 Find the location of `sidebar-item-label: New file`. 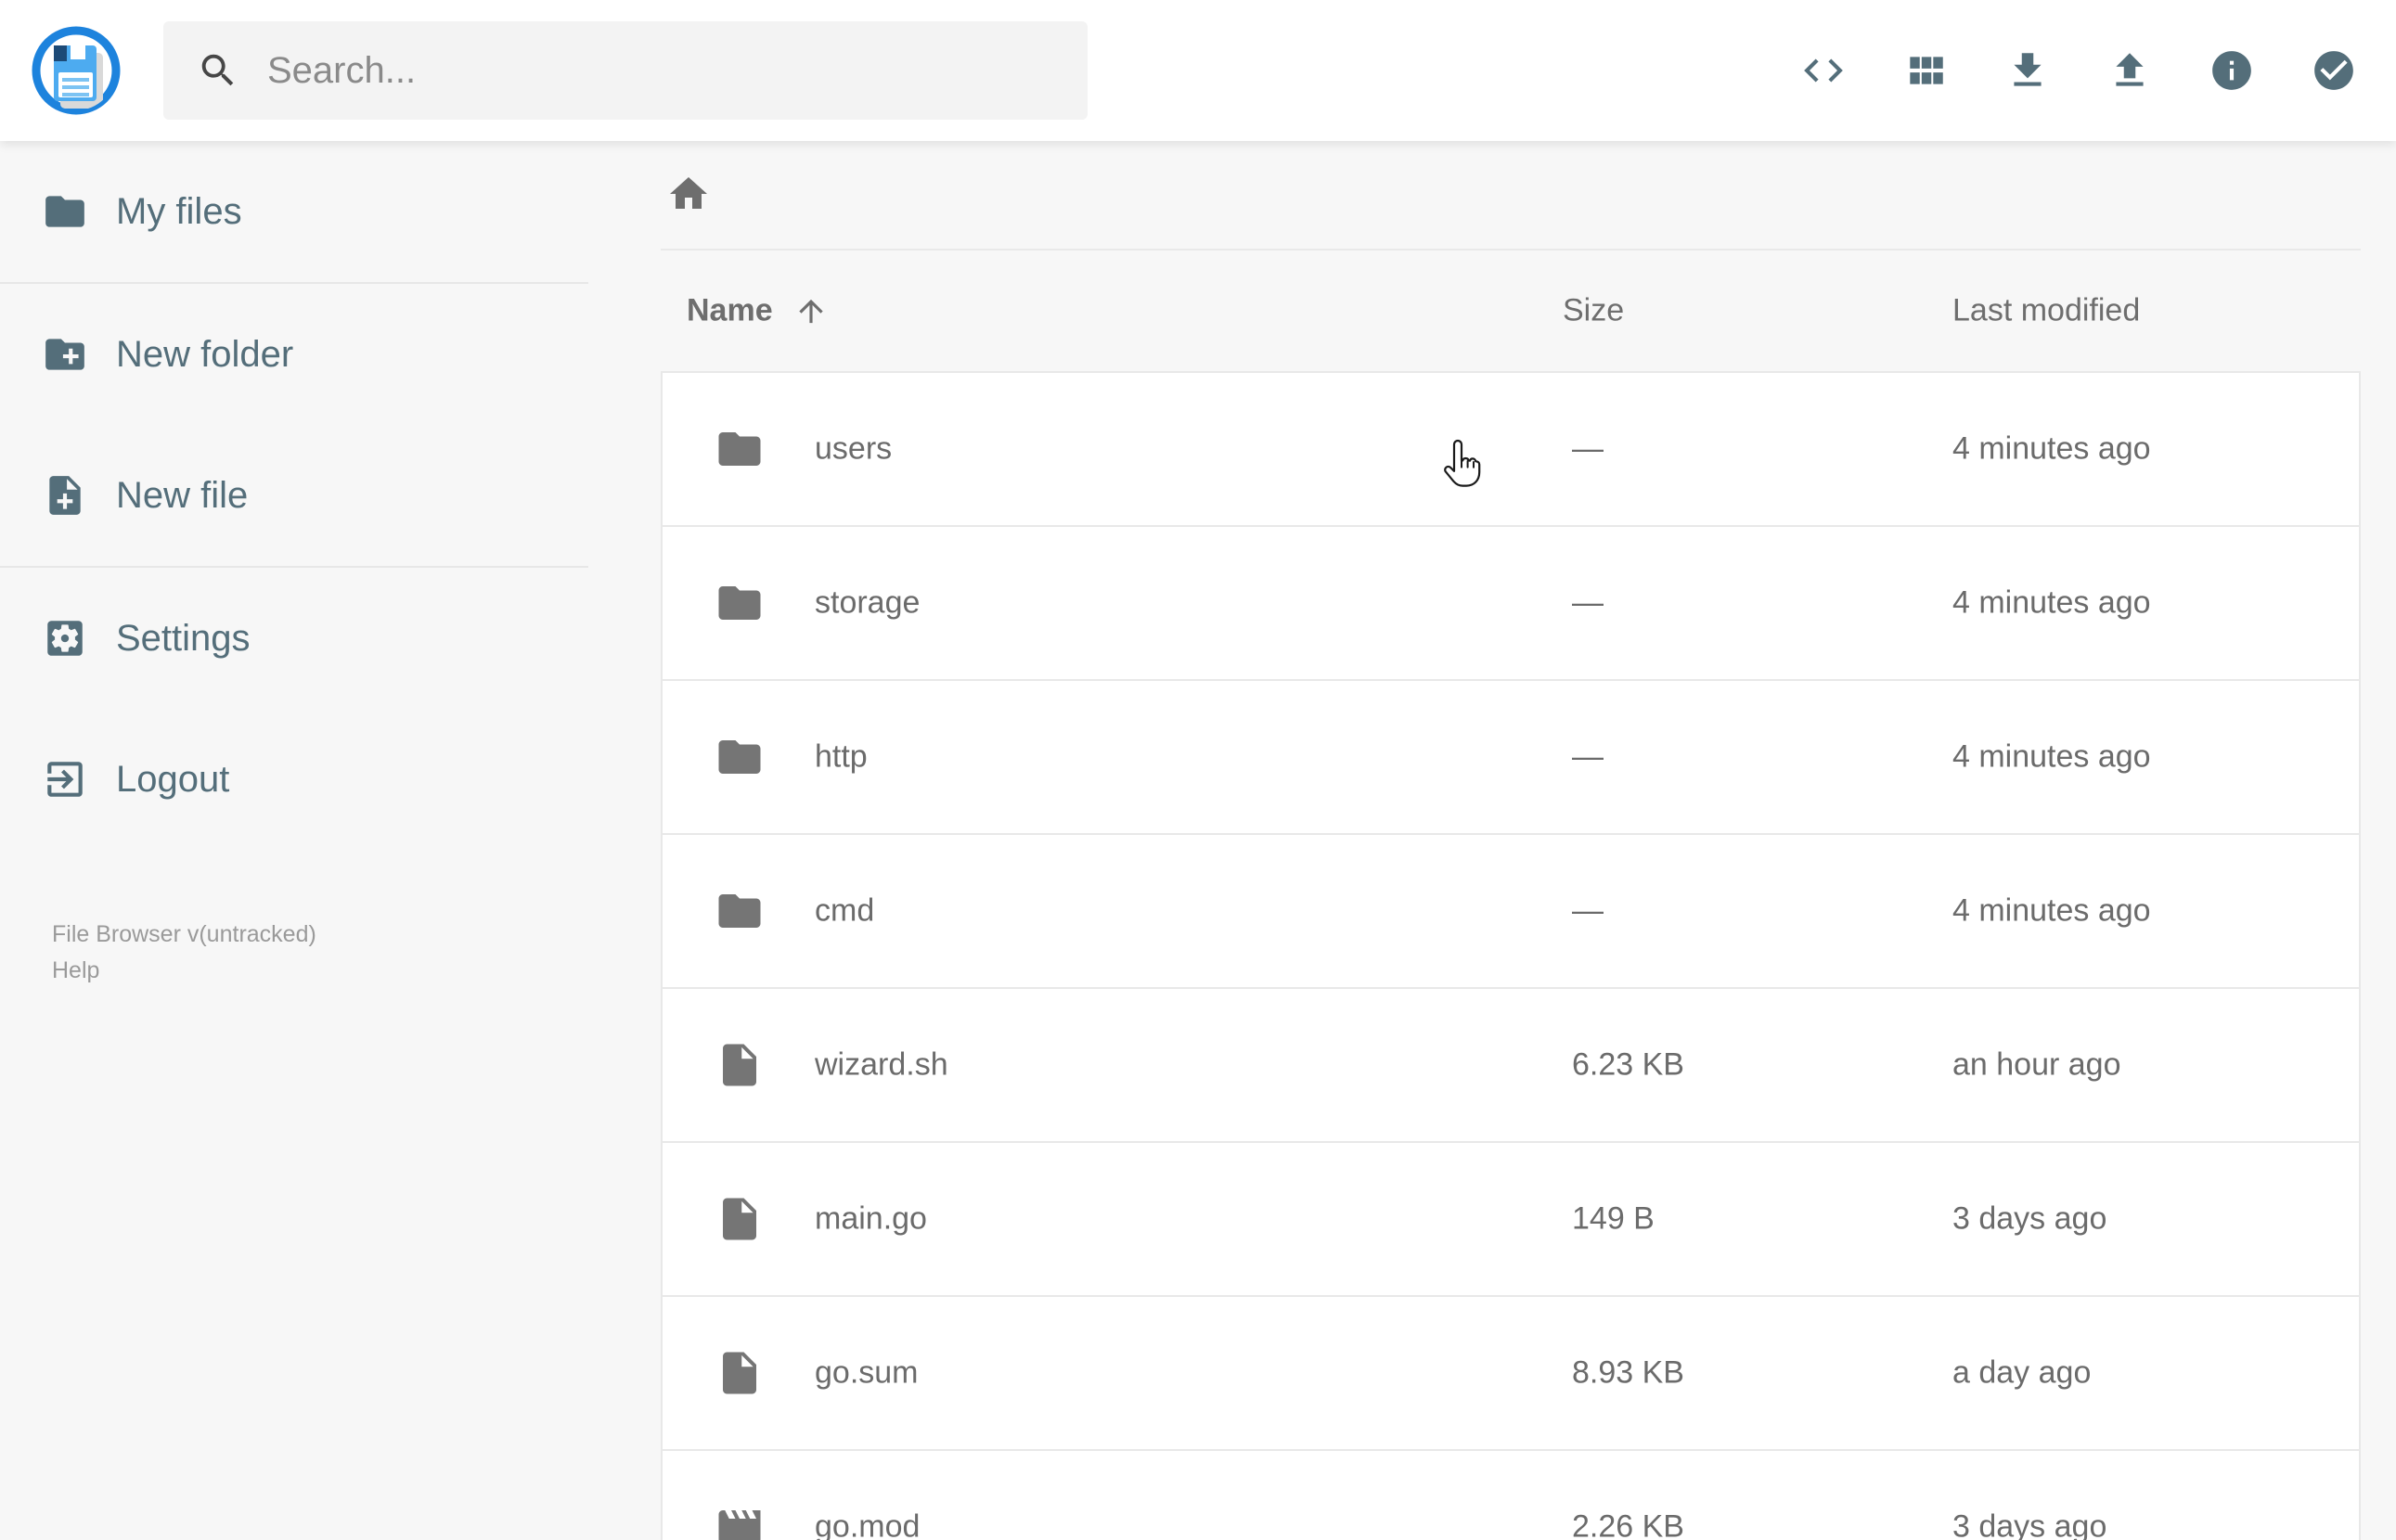

sidebar-item-label: New file is located at coordinates (182, 495).